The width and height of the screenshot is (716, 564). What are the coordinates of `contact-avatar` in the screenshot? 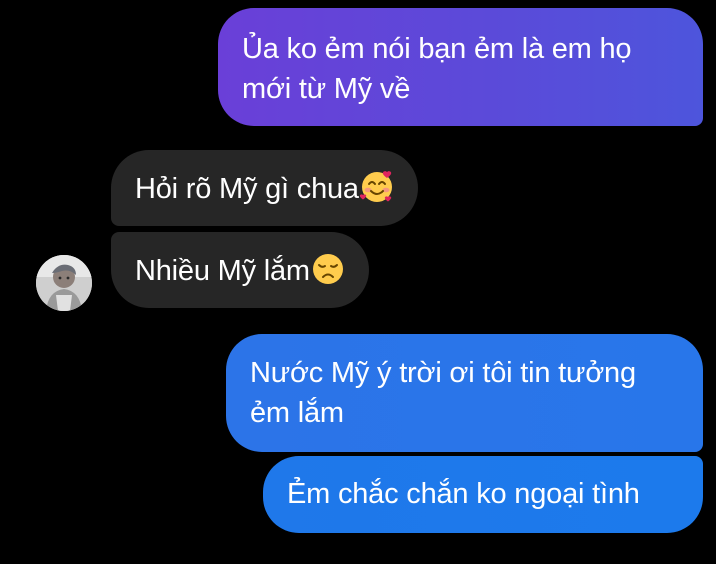 It's located at (64, 283).